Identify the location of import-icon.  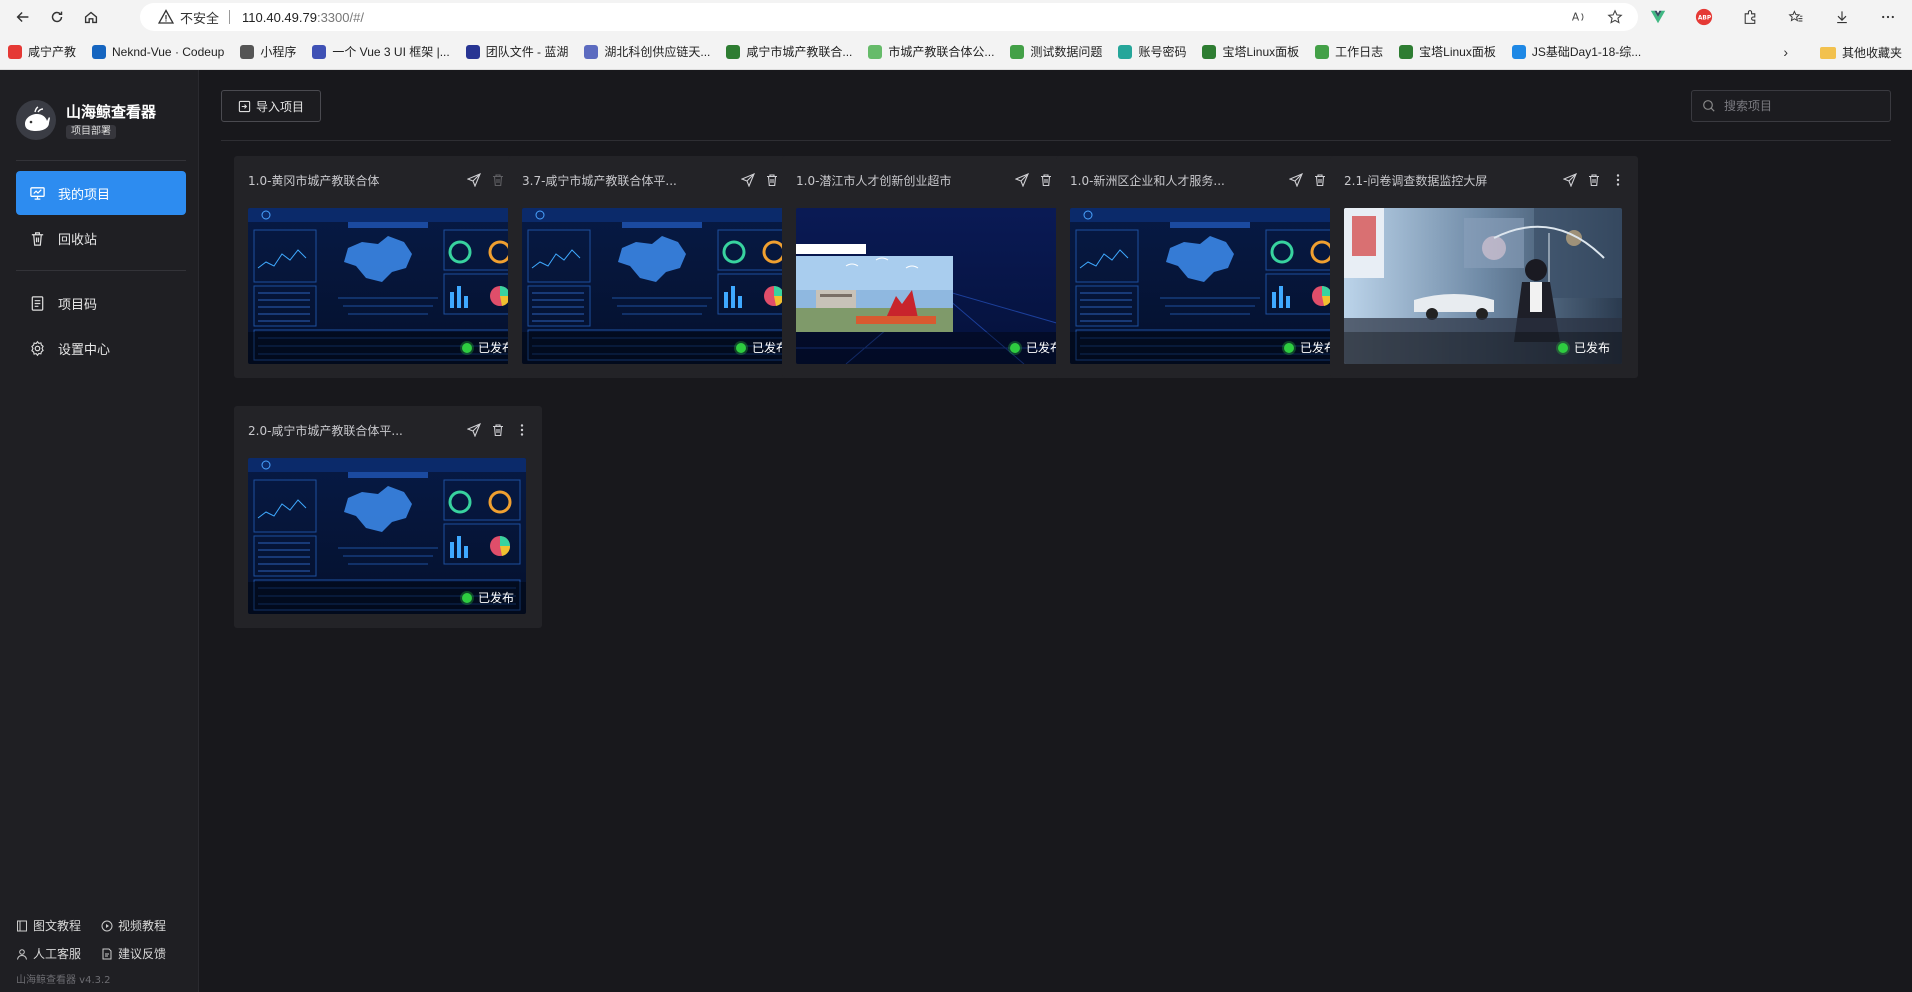
(244, 106).